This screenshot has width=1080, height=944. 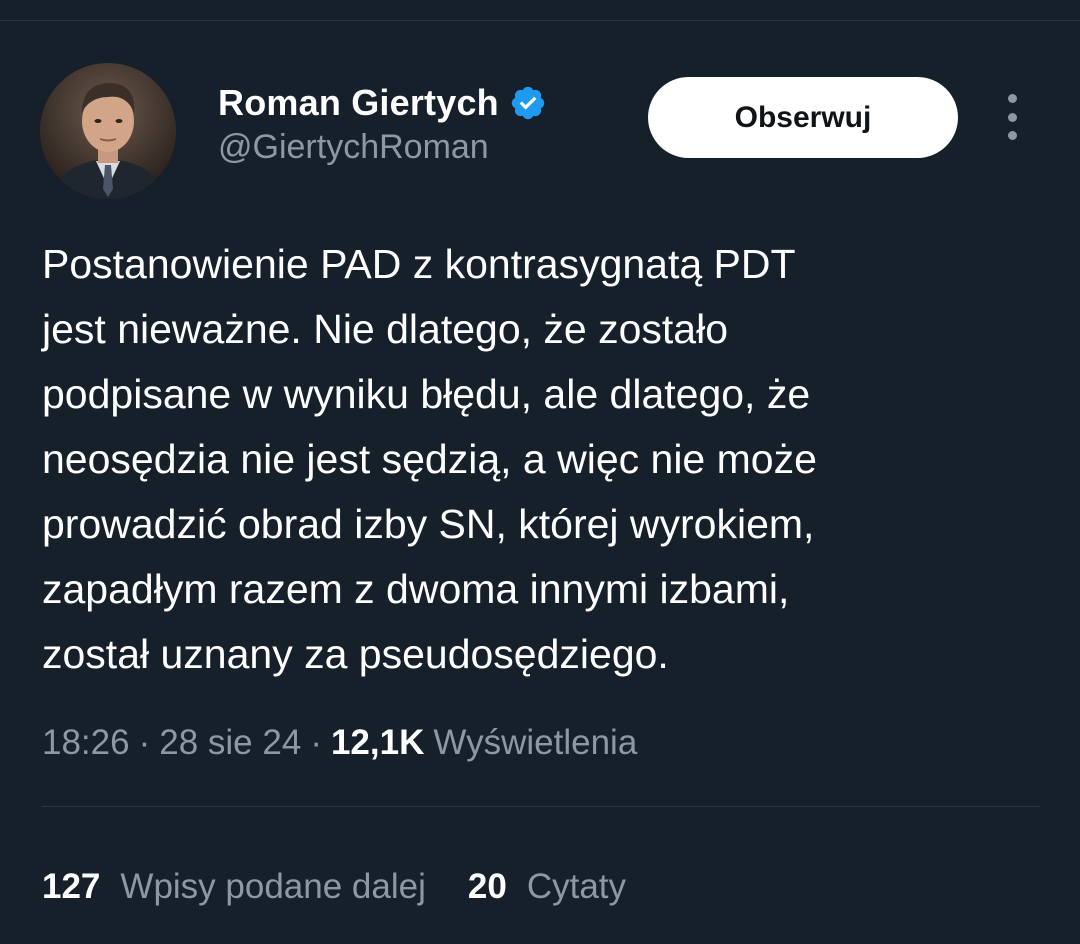 What do you see at coordinates (419, 264) in the screenshot?
I see `tweet-line: Postanowienie PAD z kontrasygnatą PDT` at bounding box center [419, 264].